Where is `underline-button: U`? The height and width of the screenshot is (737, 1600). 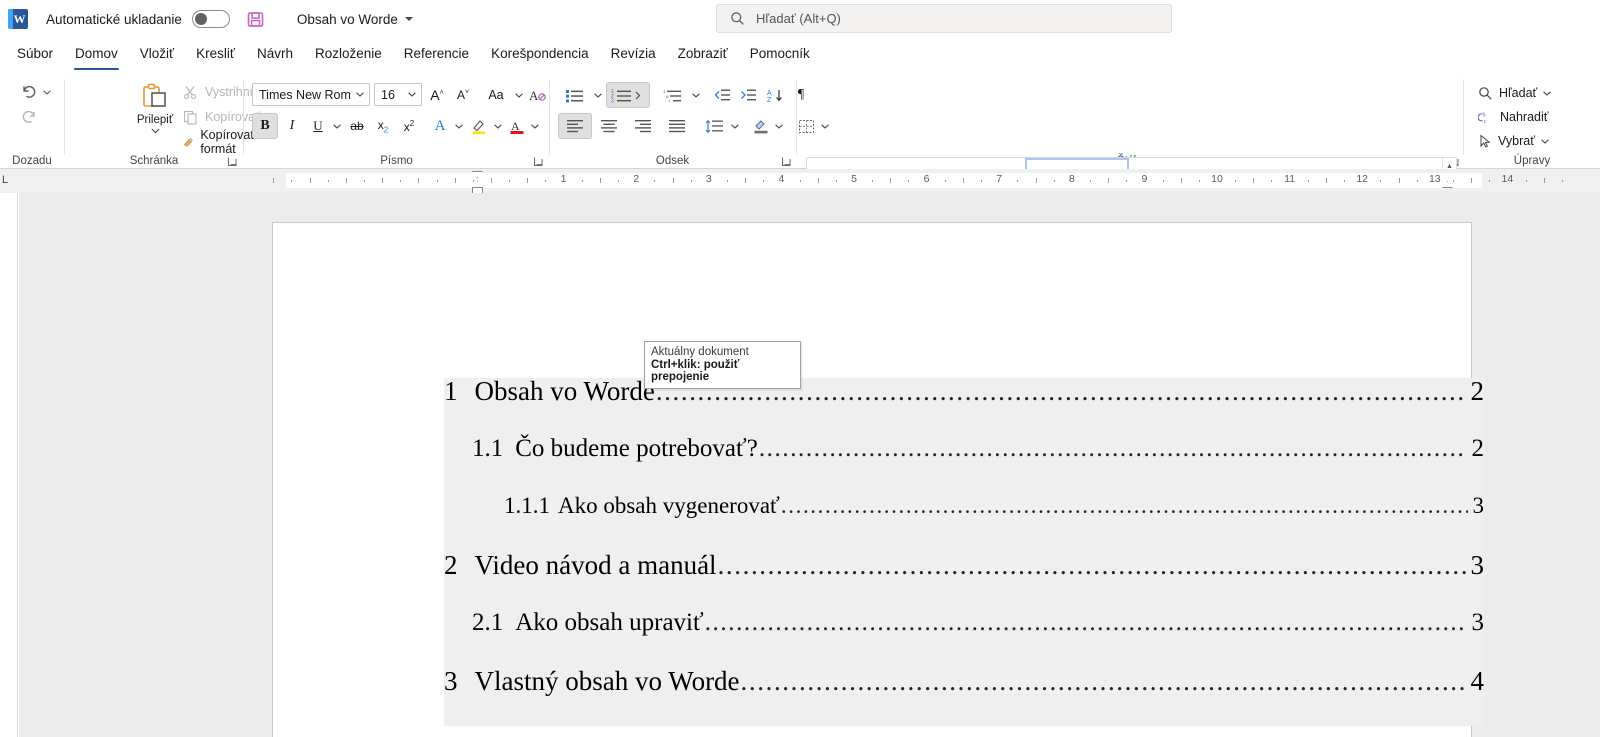
underline-button: U is located at coordinates (318, 126).